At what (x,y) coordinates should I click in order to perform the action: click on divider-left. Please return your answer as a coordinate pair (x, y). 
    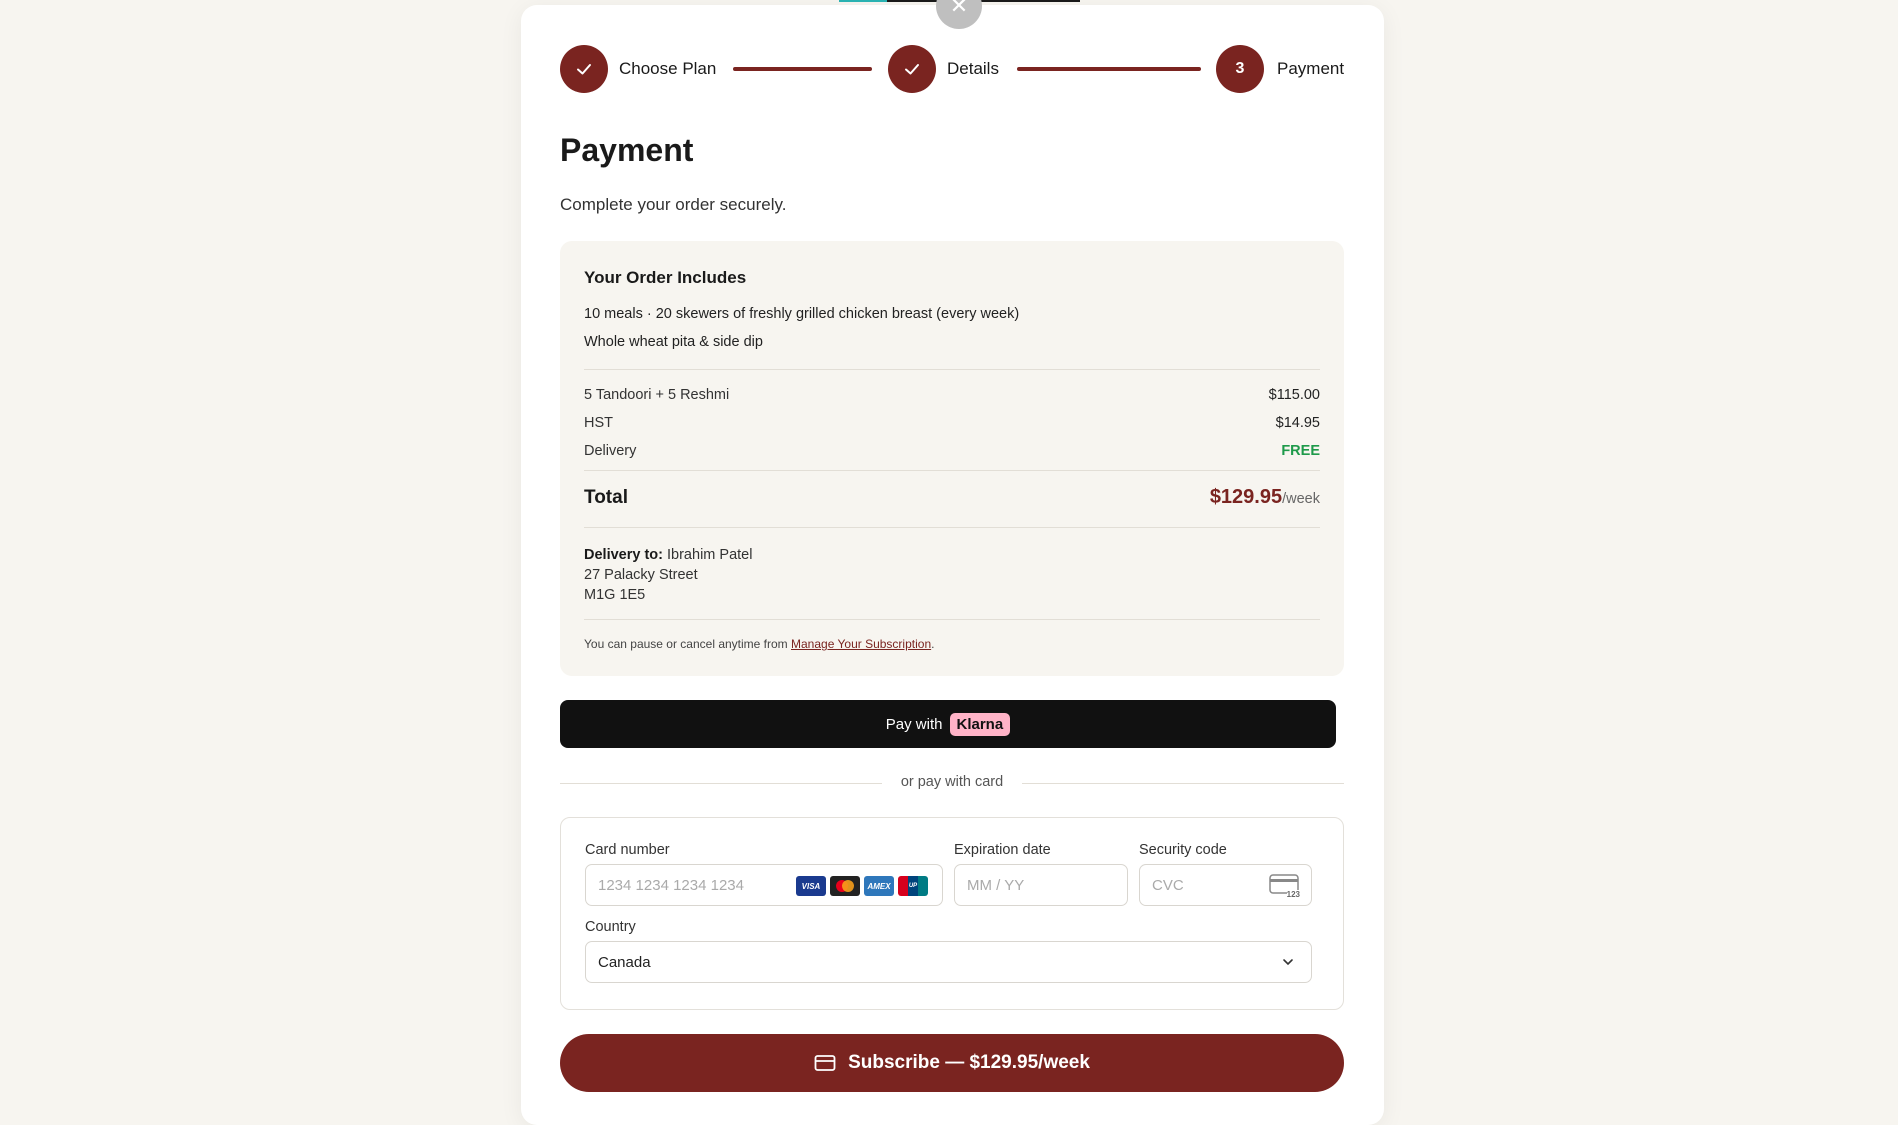
    Looking at the image, I should click on (721, 783).